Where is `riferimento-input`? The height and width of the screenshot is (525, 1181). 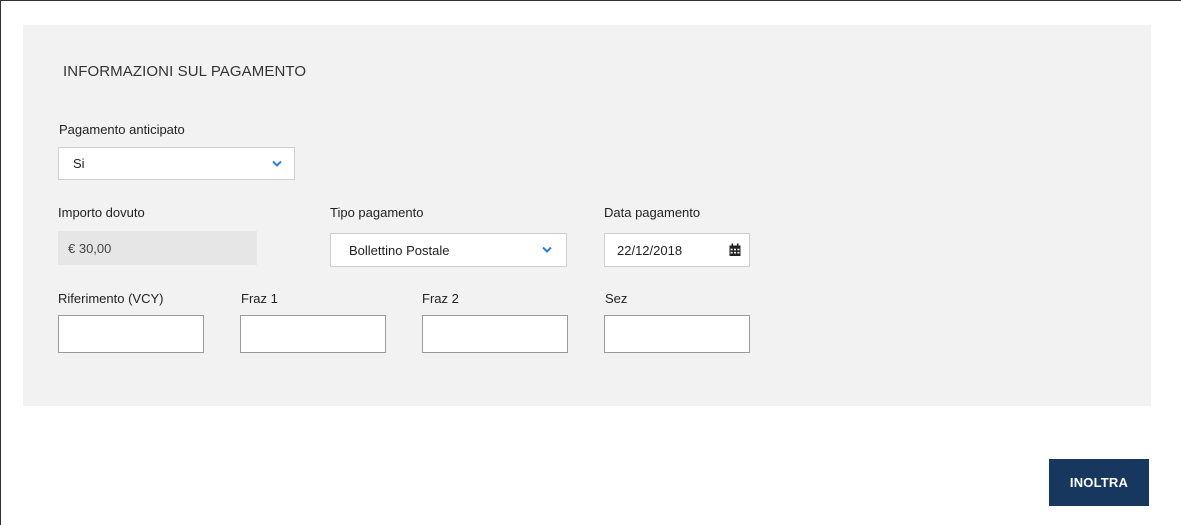 riferimento-input is located at coordinates (131, 334).